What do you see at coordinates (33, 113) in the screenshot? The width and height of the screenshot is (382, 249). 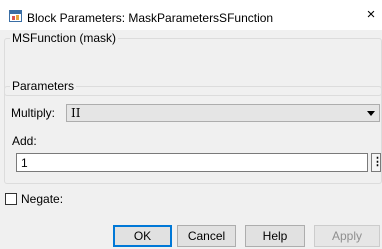 I see `multiply-label: Multiply:` at bounding box center [33, 113].